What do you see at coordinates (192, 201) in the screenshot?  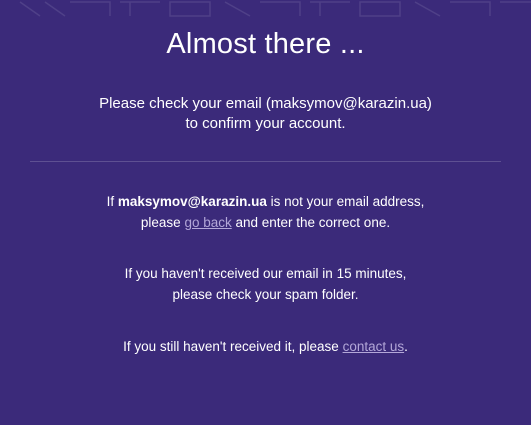 I see `email-address: maksymov@karazin.ua` at bounding box center [192, 201].